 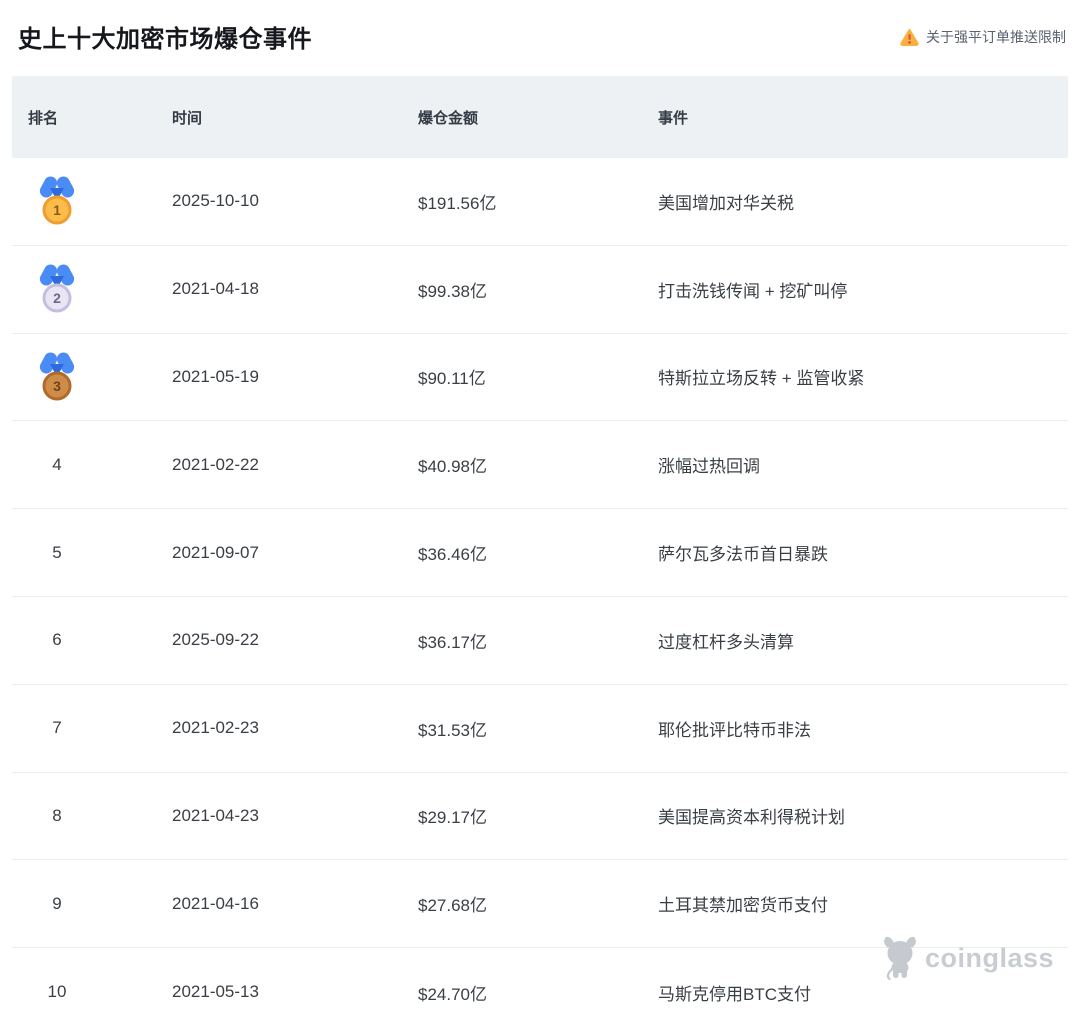 I want to click on table-row: 10 2021-05-13 $24.70亿 马斯克停用BTC支付, so click(x=540, y=992).